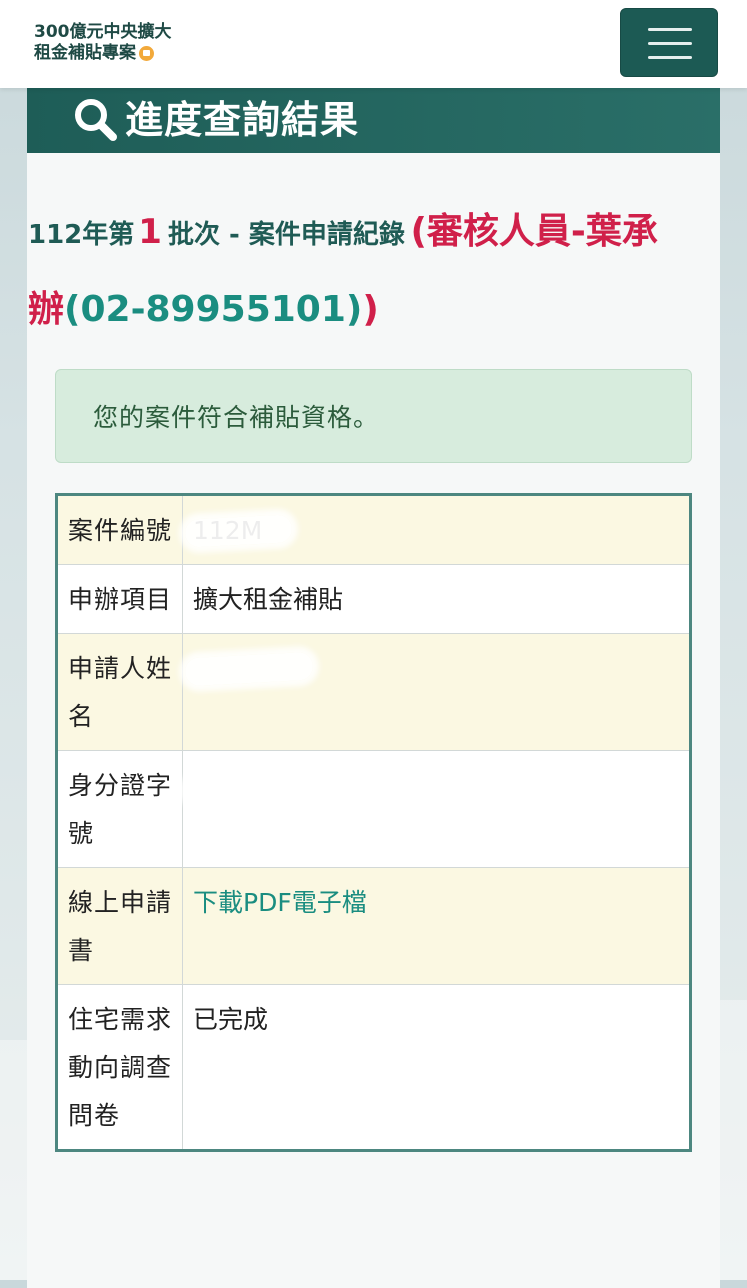 Image resolution: width=747 pixels, height=1288 pixels. What do you see at coordinates (236, 417) in the screenshot?
I see `alert-message: 您的案件符合補貼資格。` at bounding box center [236, 417].